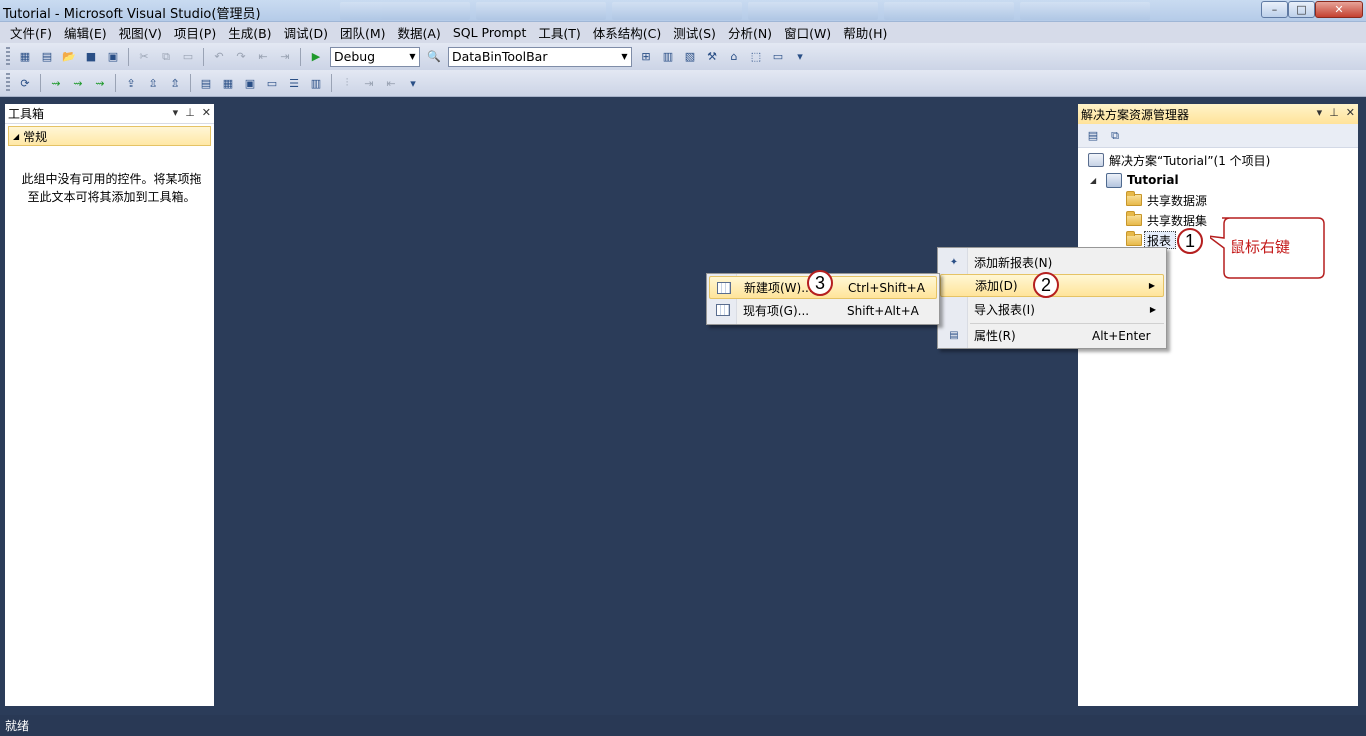 The image size is (1366, 736). What do you see at coordinates (109, 114) in the screenshot?
I see `toolbox-header: 工具箱 ▾ ⊥ ✕` at bounding box center [109, 114].